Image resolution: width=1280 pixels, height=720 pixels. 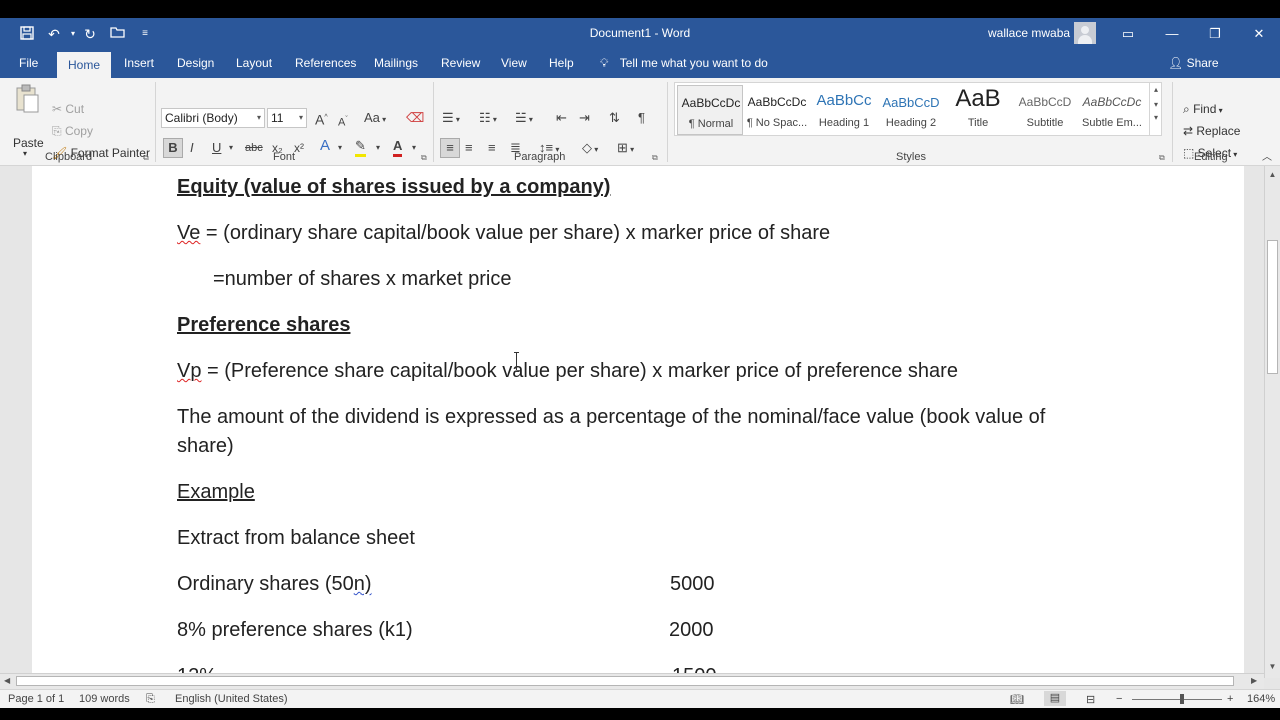 What do you see at coordinates (584, 118) in the screenshot?
I see `increase-indent-icon: ⇥` at bounding box center [584, 118].